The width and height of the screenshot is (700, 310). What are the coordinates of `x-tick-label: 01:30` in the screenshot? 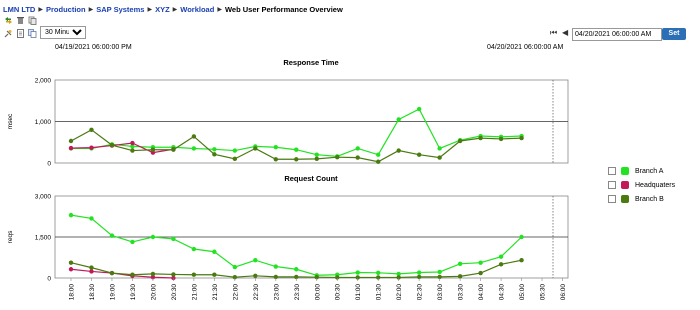 It's located at (379, 292).